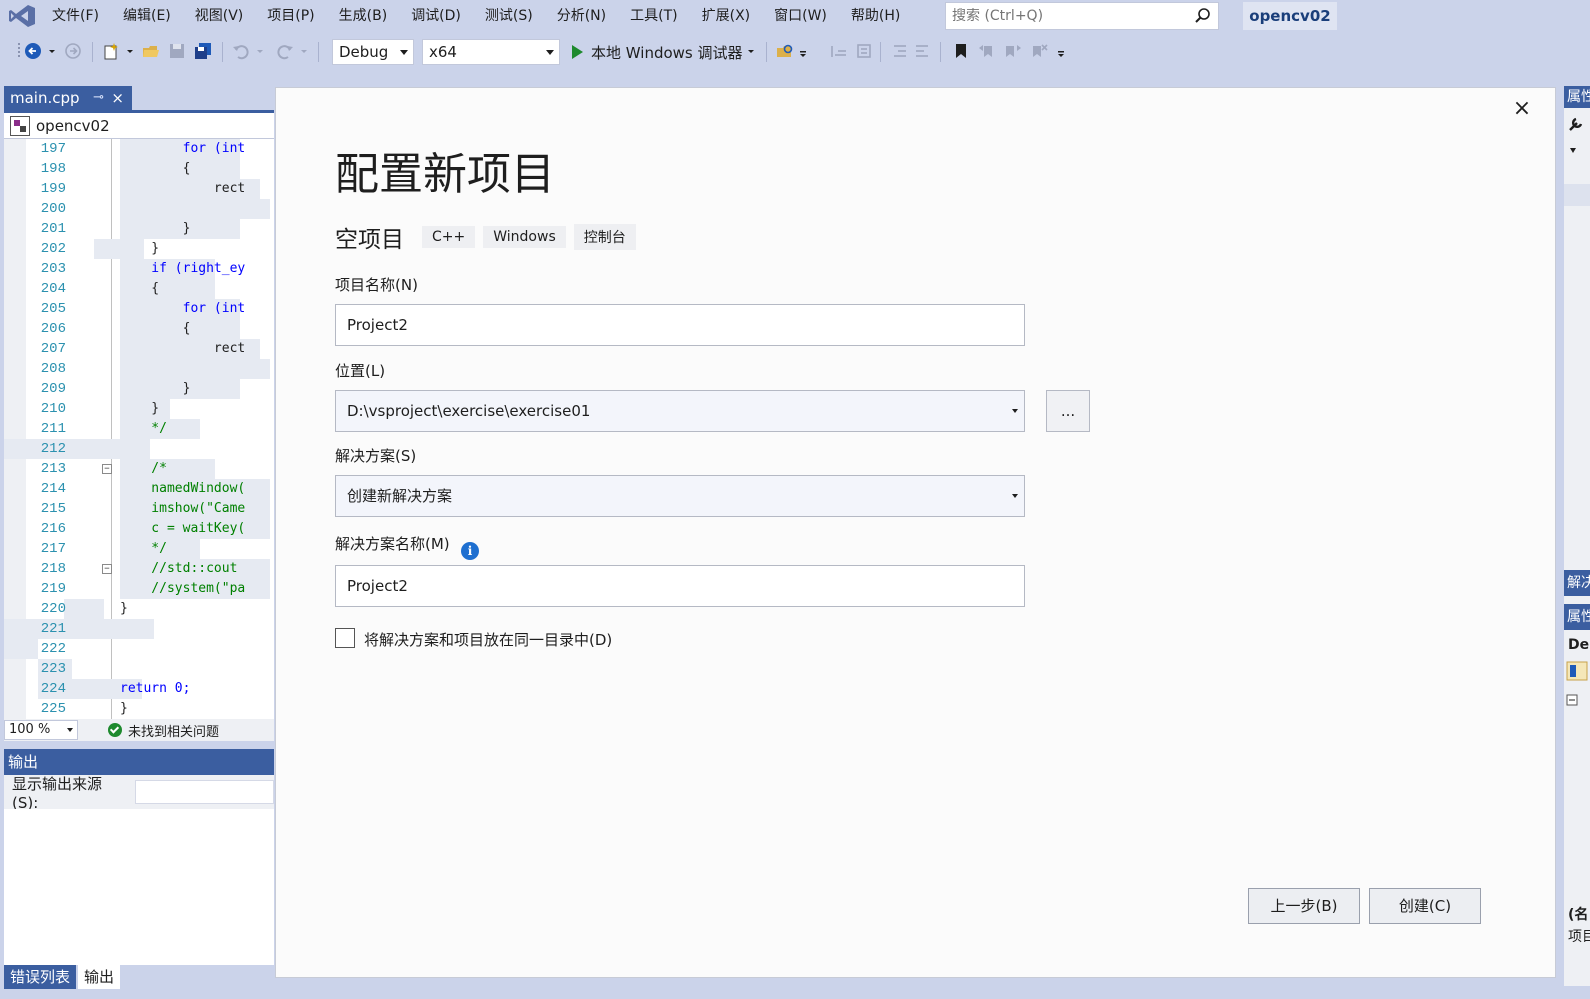  What do you see at coordinates (53, 369) in the screenshot?
I see `line-number: 208` at bounding box center [53, 369].